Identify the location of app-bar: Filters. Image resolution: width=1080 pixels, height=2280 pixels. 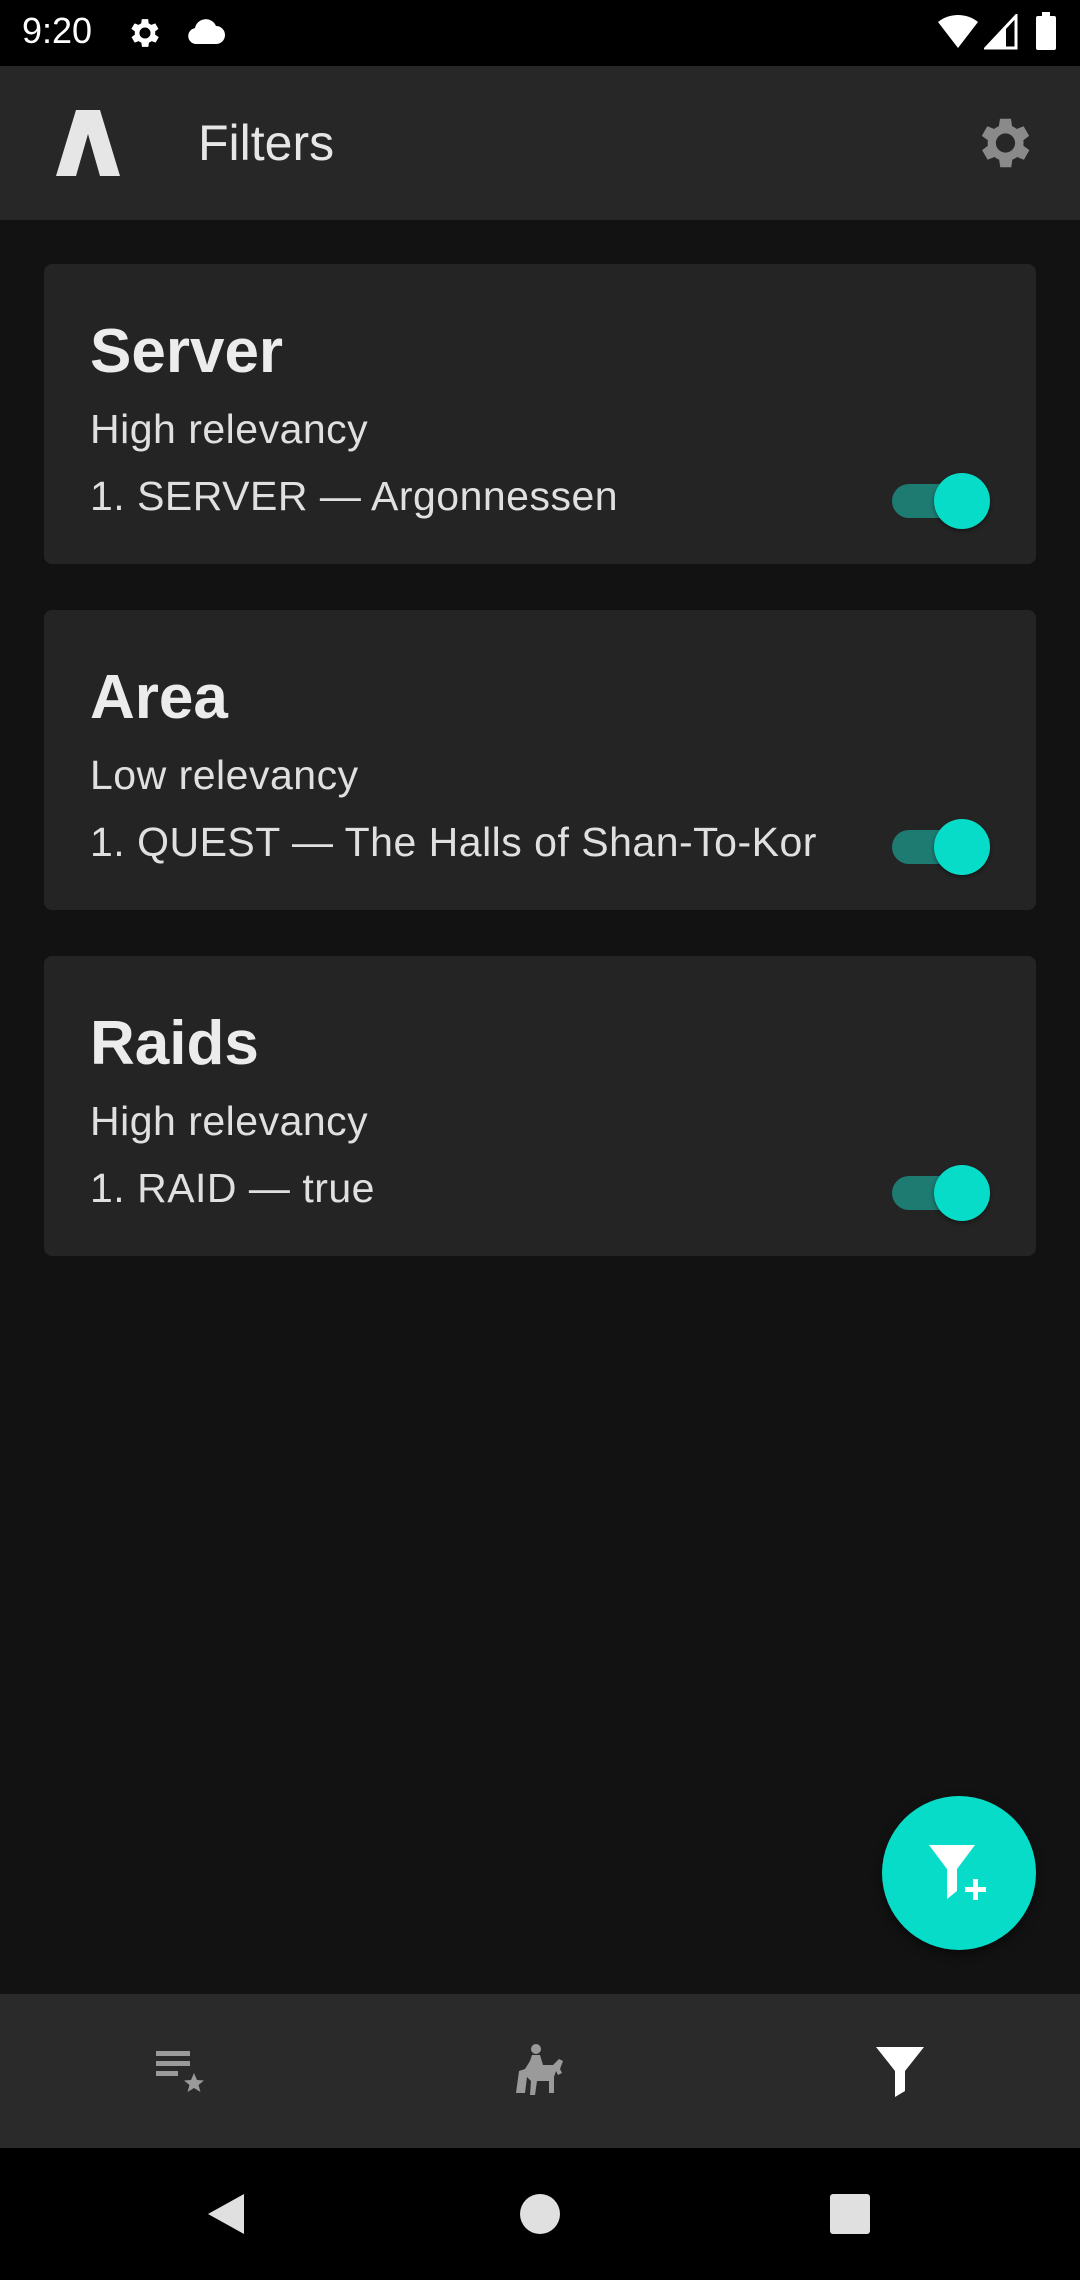
(540, 143).